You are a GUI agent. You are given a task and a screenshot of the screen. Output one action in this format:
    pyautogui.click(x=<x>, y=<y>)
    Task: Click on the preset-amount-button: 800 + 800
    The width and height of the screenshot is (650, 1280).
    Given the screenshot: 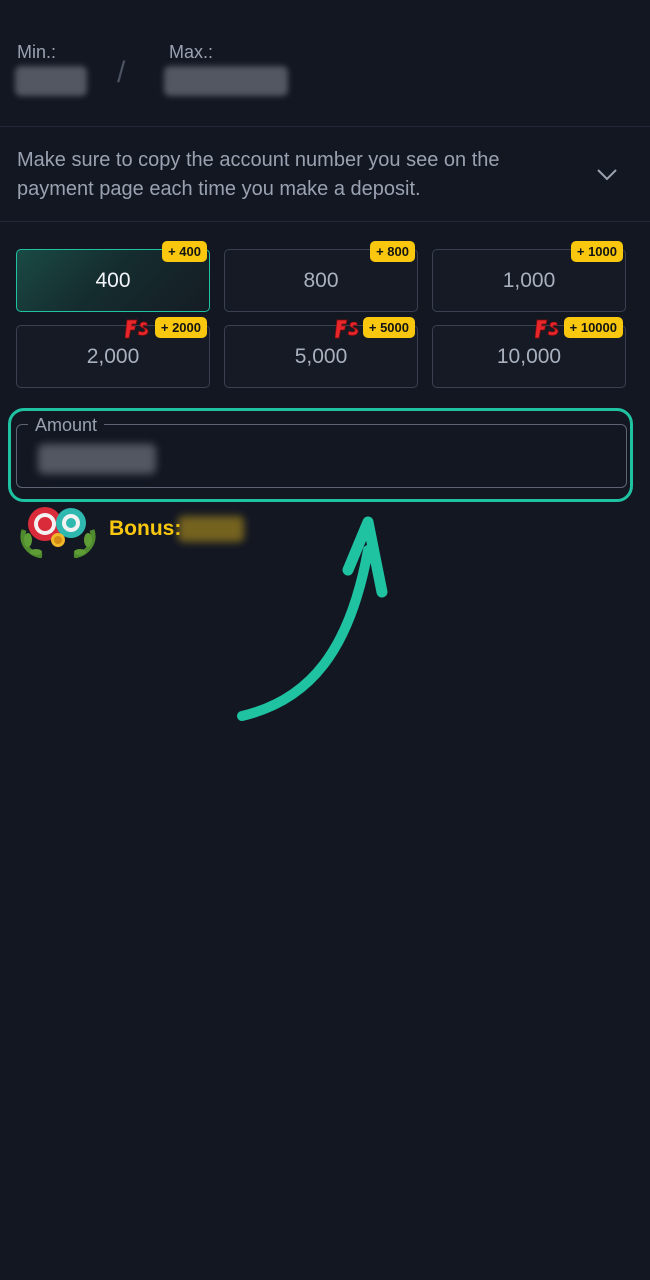 What is the action you would take?
    pyautogui.click(x=321, y=276)
    